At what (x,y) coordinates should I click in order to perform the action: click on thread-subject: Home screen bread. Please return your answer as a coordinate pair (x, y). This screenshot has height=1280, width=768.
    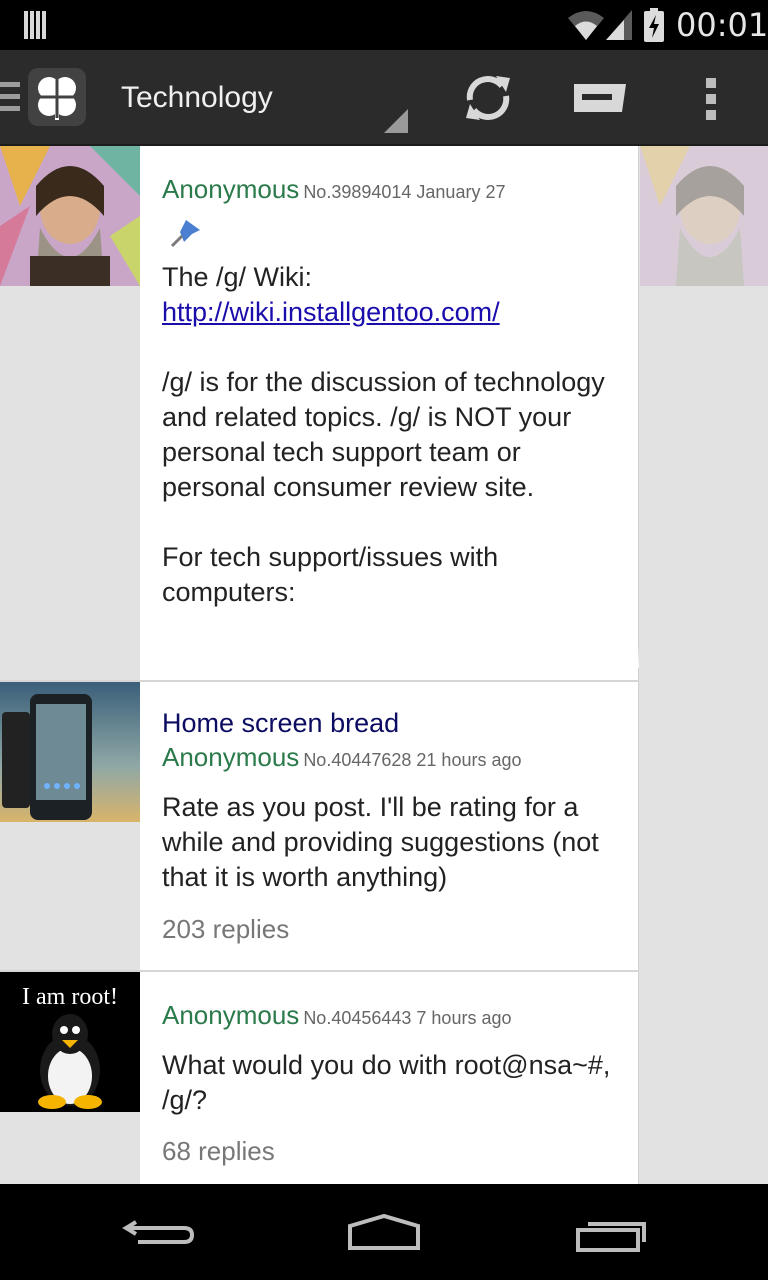
    Looking at the image, I should click on (281, 723).